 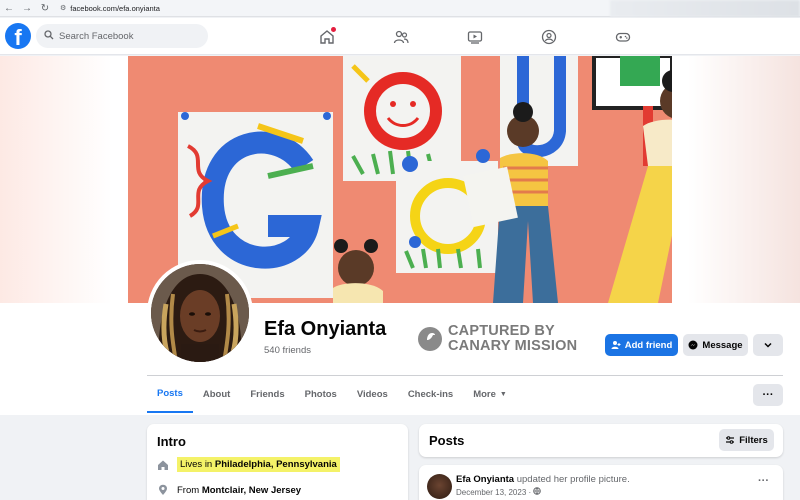 I want to click on from-prefix: From, so click(x=188, y=490).